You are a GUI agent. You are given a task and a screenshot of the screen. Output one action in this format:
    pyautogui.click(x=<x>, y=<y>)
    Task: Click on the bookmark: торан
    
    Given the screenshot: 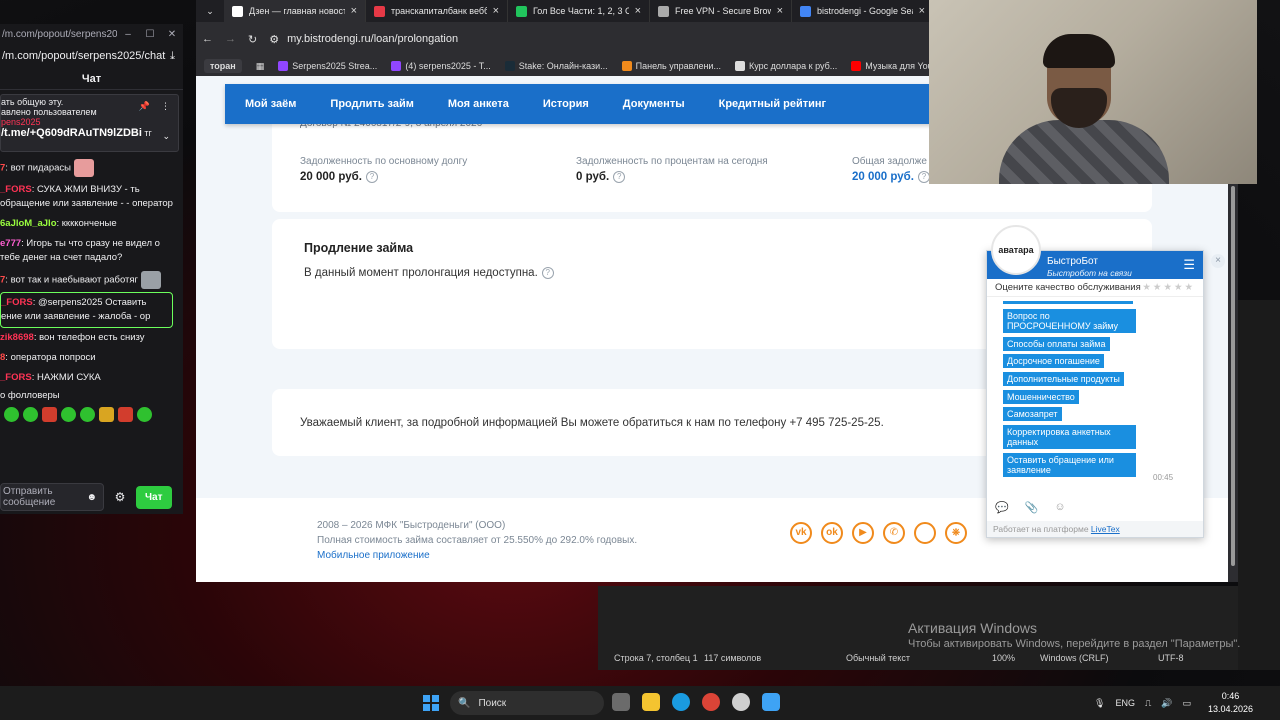 What is the action you would take?
    pyautogui.click(x=223, y=66)
    